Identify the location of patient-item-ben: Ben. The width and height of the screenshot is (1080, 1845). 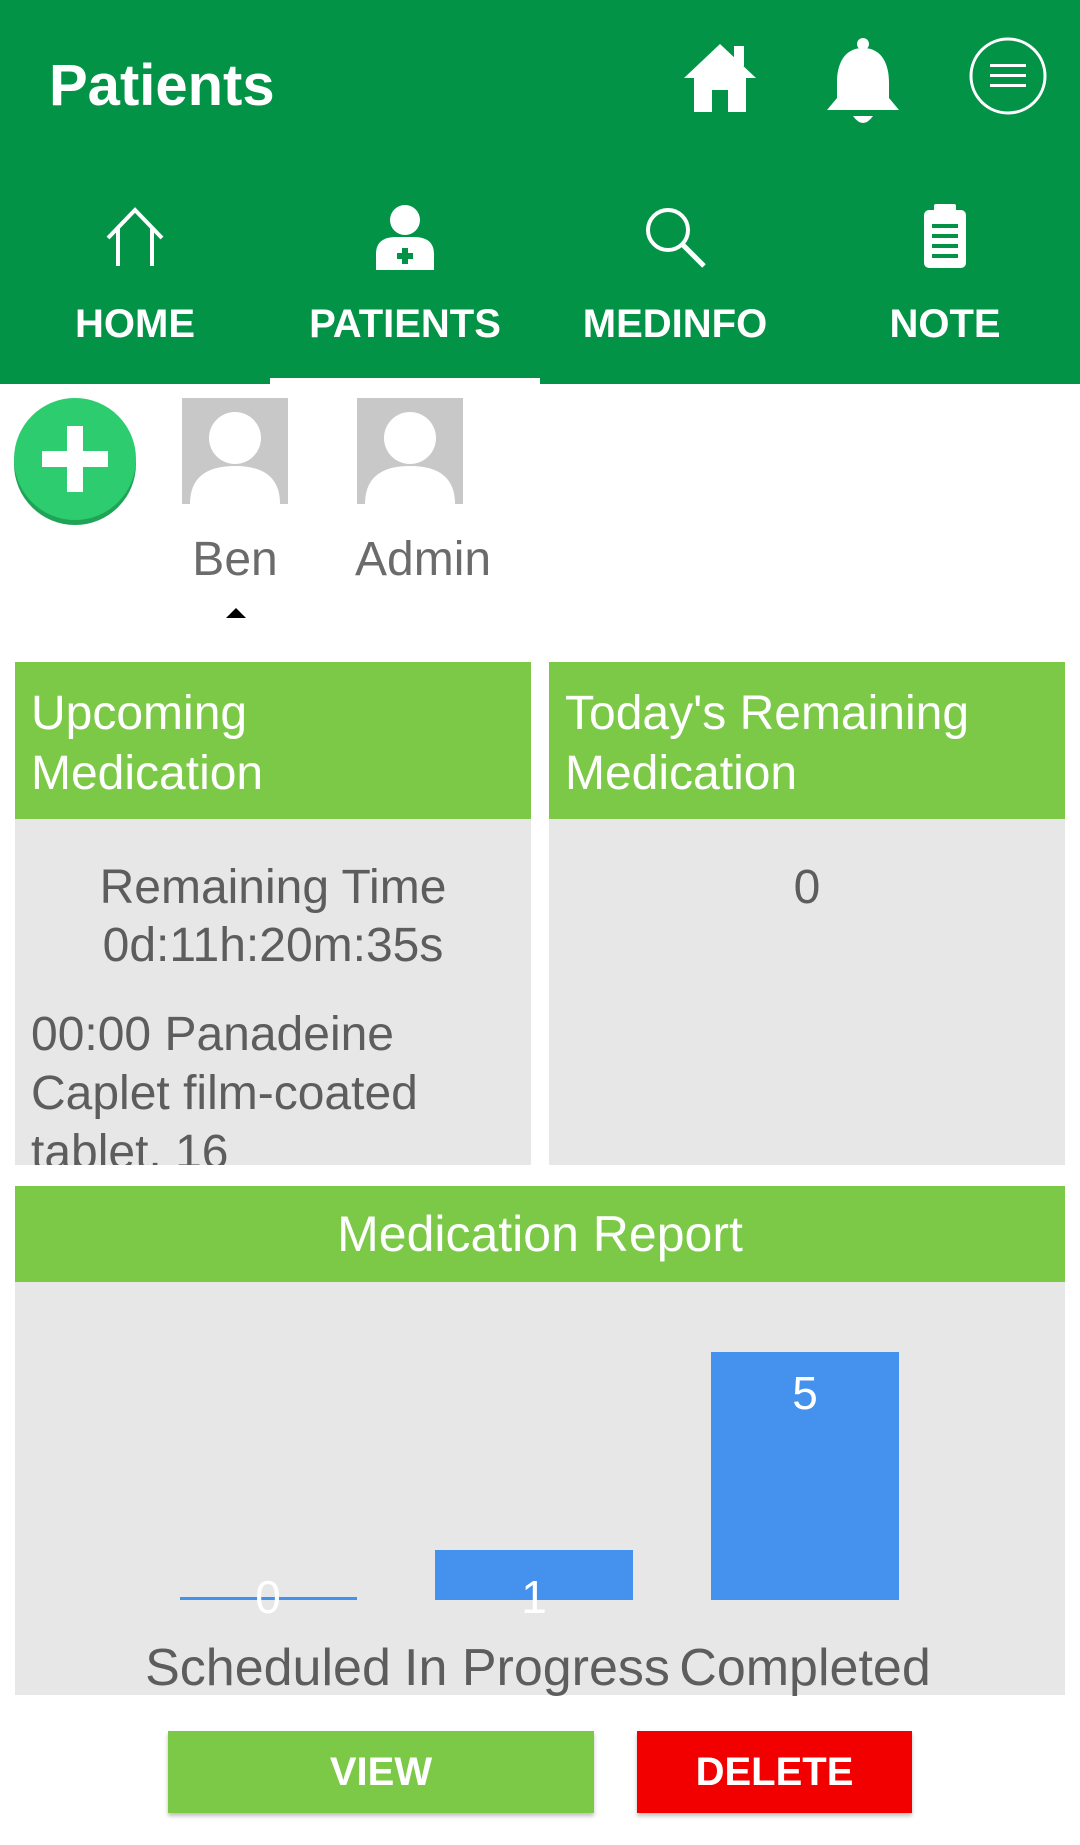
(235, 492).